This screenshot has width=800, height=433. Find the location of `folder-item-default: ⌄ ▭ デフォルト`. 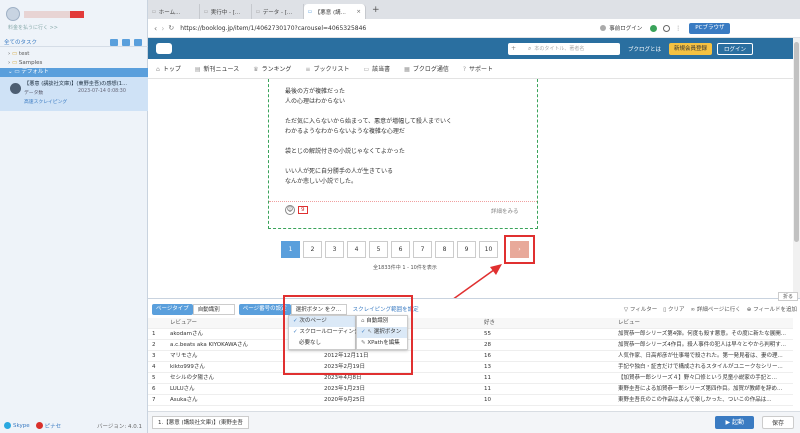

folder-item-default: ⌄ ▭ デフォルト is located at coordinates (74, 72).